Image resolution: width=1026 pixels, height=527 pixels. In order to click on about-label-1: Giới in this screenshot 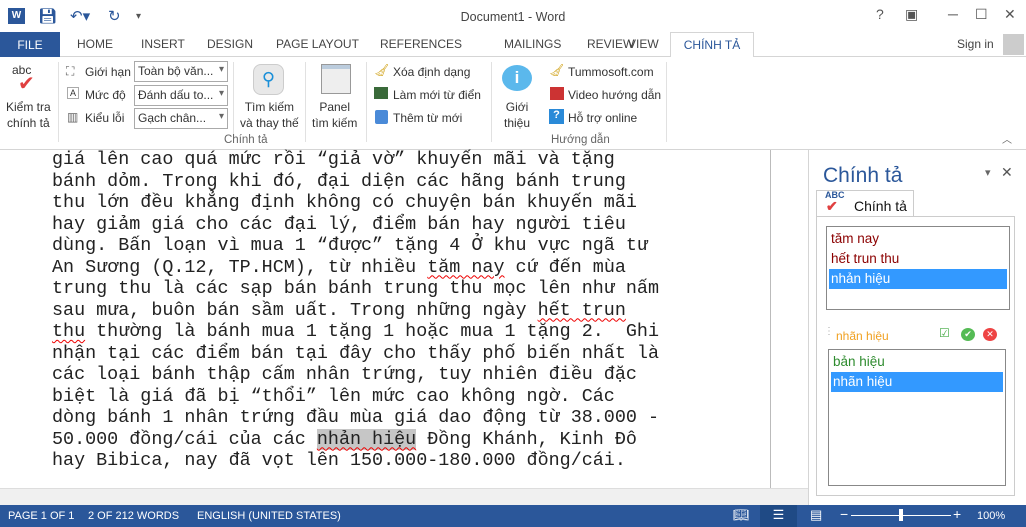, I will do `click(517, 107)`.